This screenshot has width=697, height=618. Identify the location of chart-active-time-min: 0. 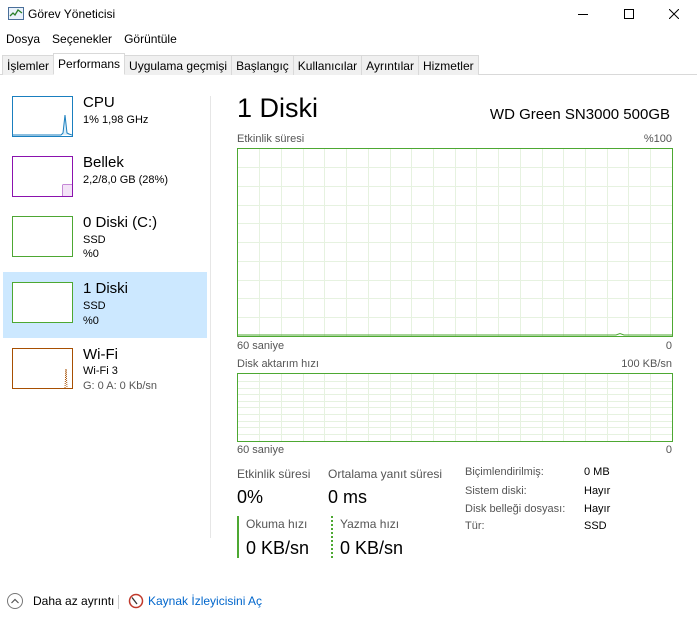
(668, 346).